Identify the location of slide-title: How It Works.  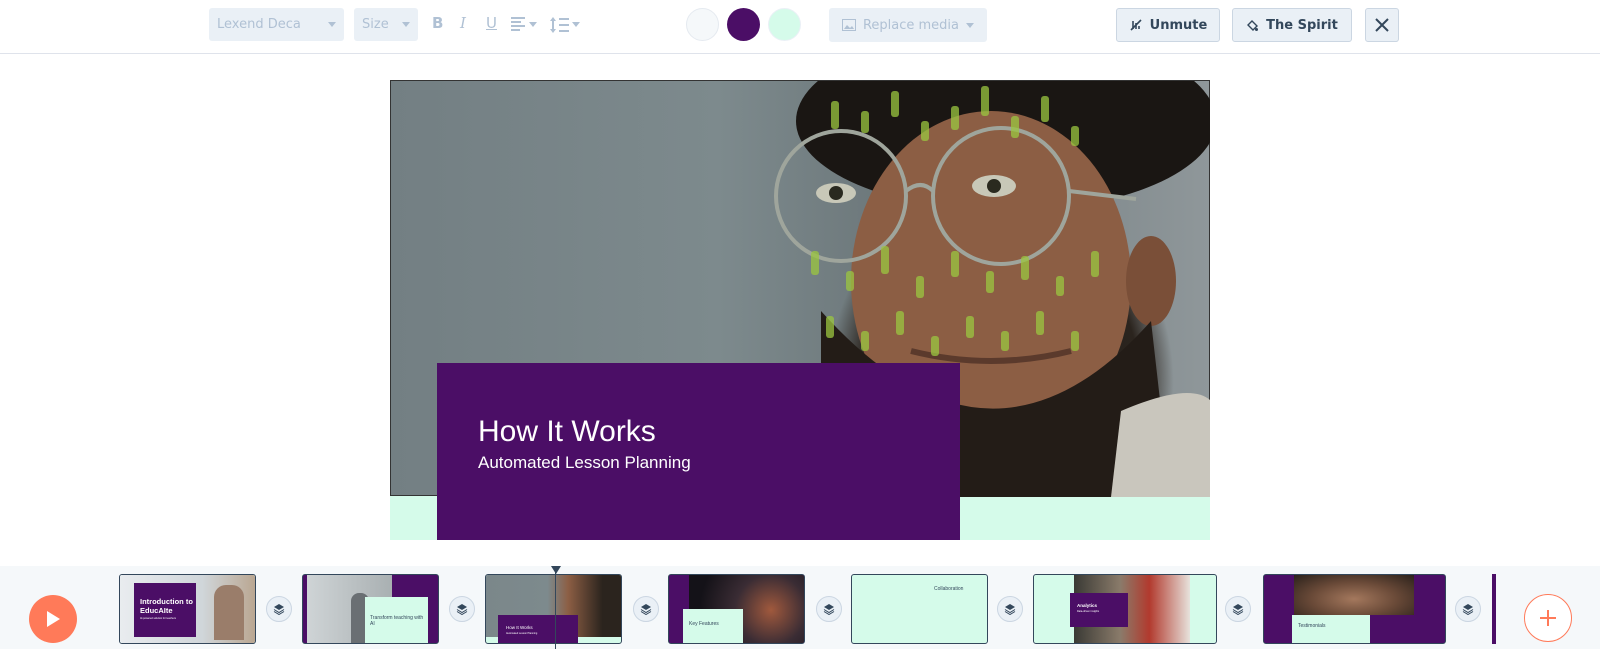
(567, 432).